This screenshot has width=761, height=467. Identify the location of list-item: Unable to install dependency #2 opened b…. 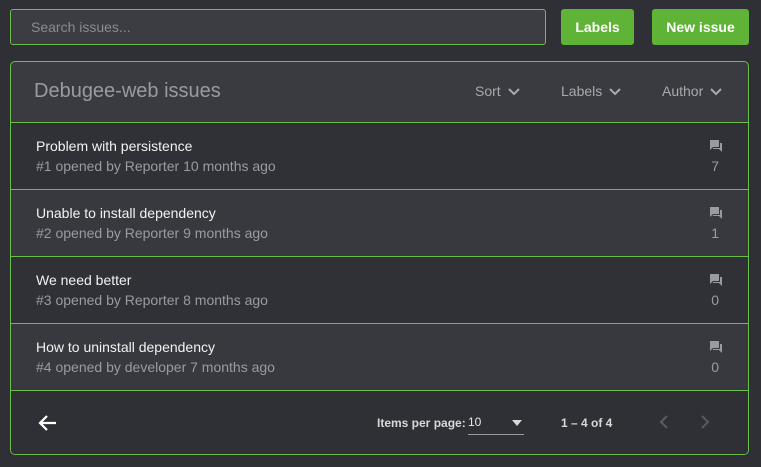
(379, 223).